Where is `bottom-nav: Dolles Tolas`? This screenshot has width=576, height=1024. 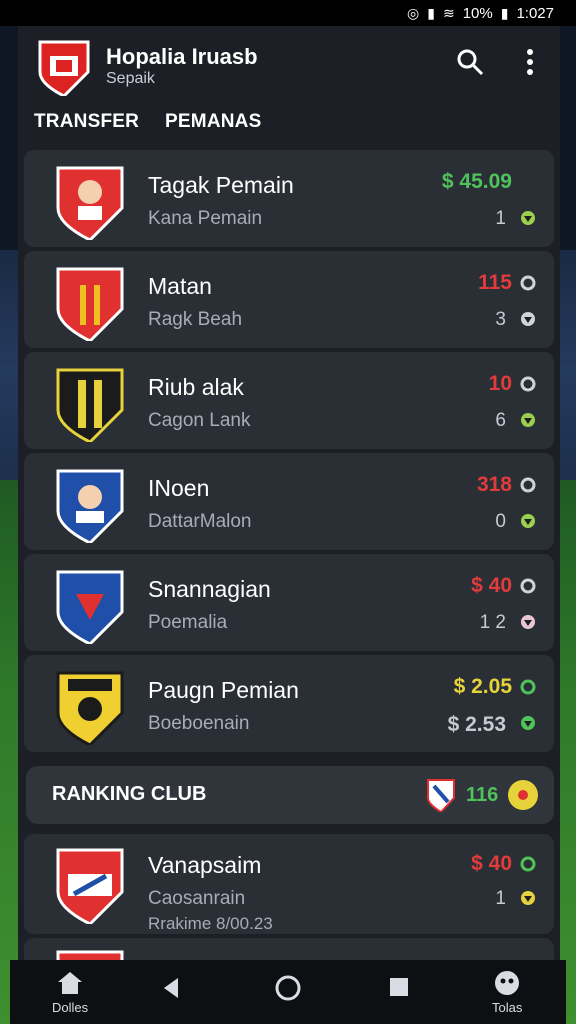 bottom-nav: Dolles Tolas is located at coordinates (288, 992).